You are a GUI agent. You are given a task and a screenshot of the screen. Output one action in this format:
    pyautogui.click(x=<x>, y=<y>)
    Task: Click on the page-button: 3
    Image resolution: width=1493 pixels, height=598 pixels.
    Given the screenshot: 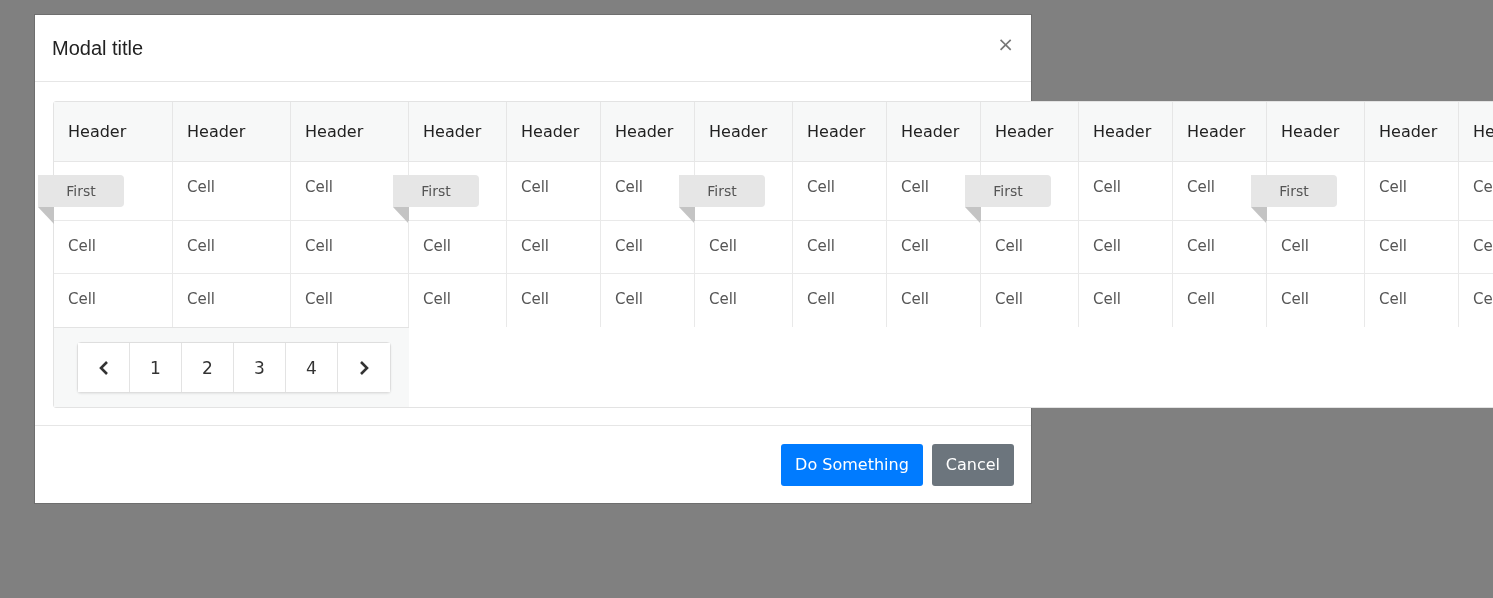 What is the action you would take?
    pyautogui.click(x=260, y=367)
    